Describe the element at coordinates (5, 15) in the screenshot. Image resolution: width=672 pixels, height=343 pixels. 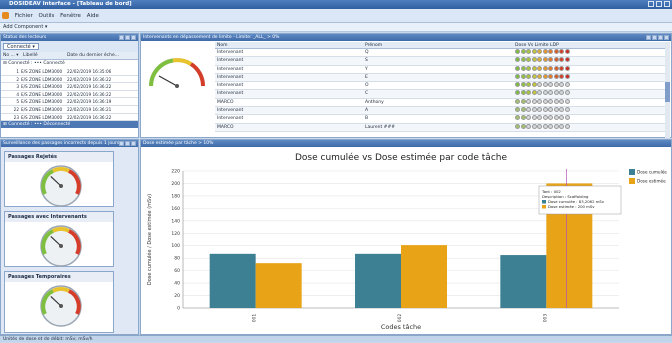
I see `app-logo-icon` at that location.